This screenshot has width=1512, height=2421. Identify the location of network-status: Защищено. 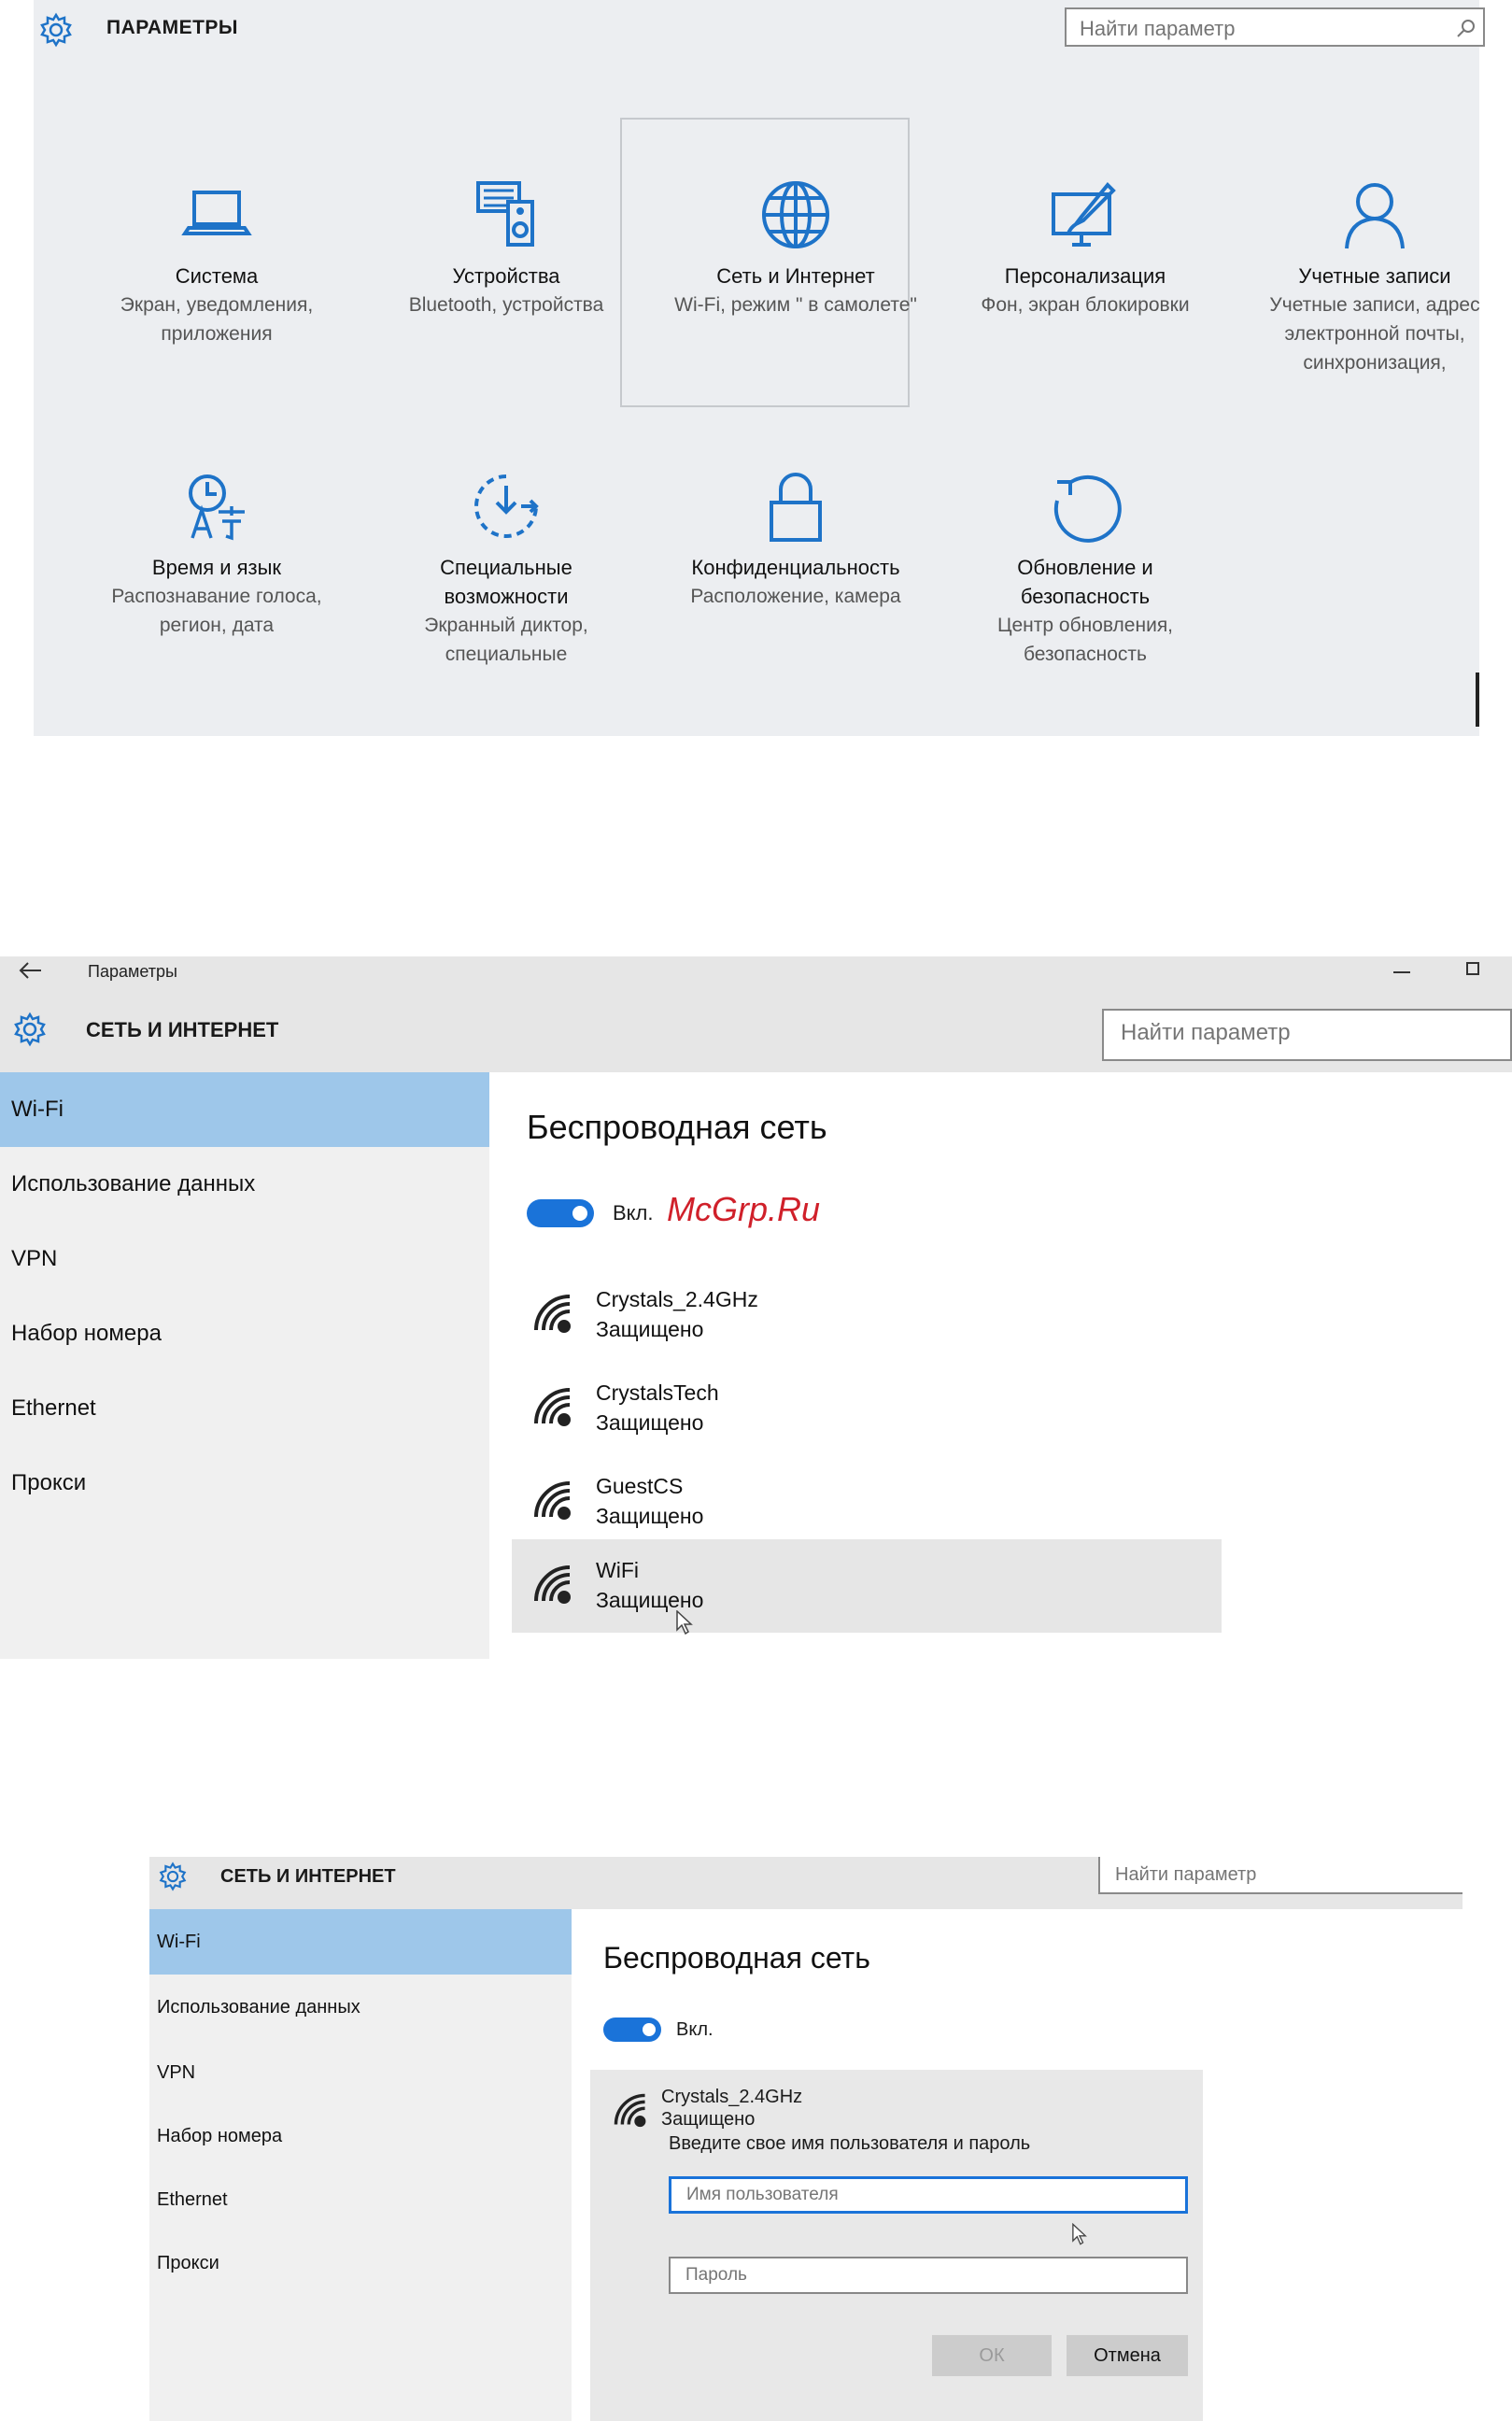
(708, 2119).